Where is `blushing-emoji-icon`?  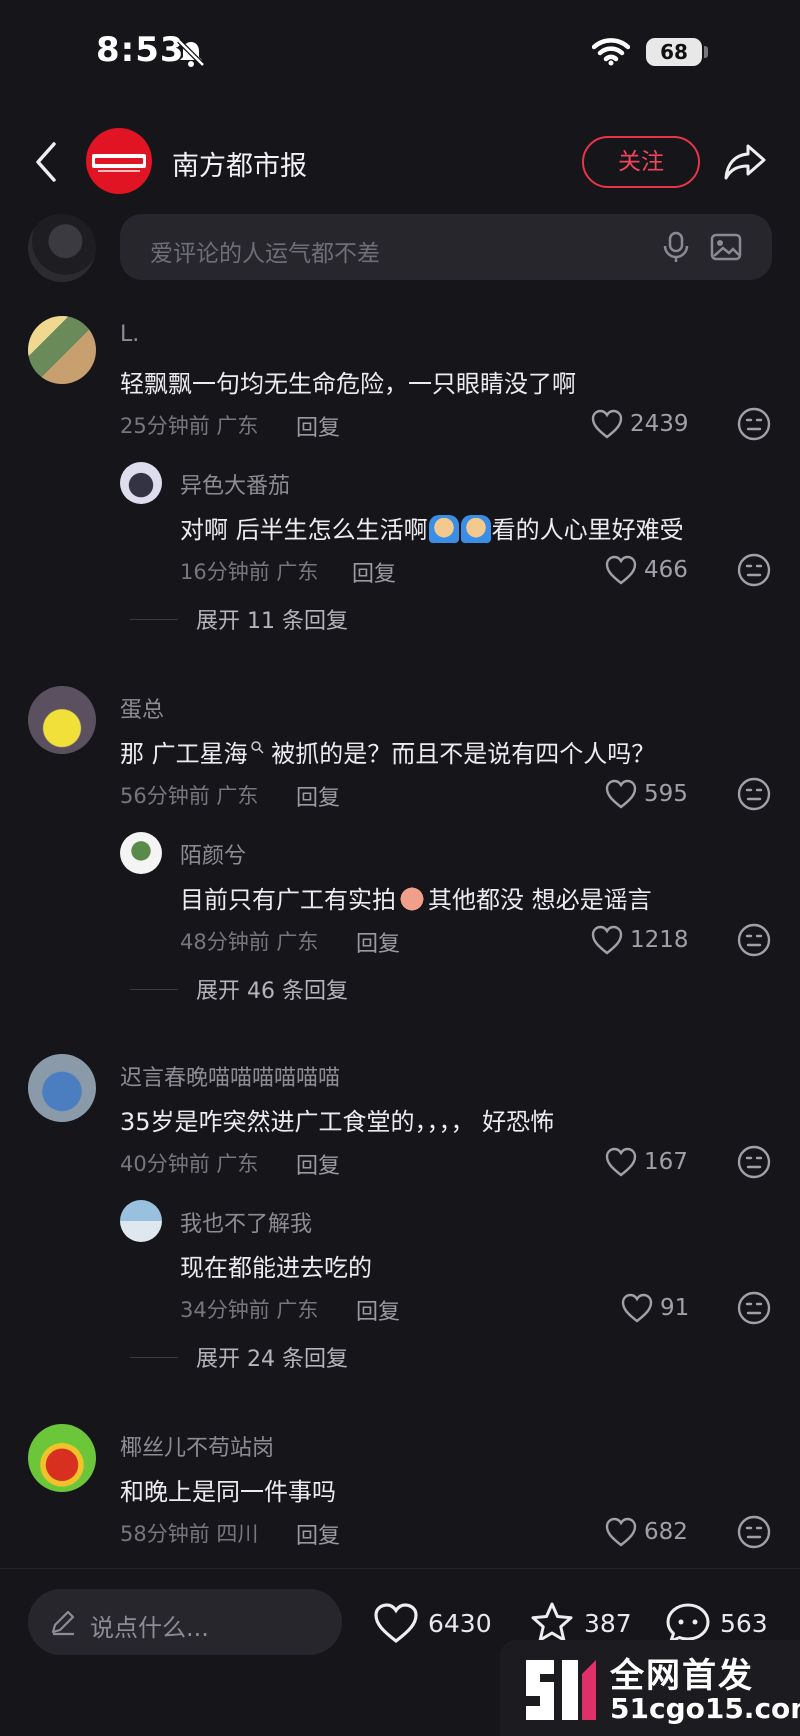 blushing-emoji-icon is located at coordinates (412, 899).